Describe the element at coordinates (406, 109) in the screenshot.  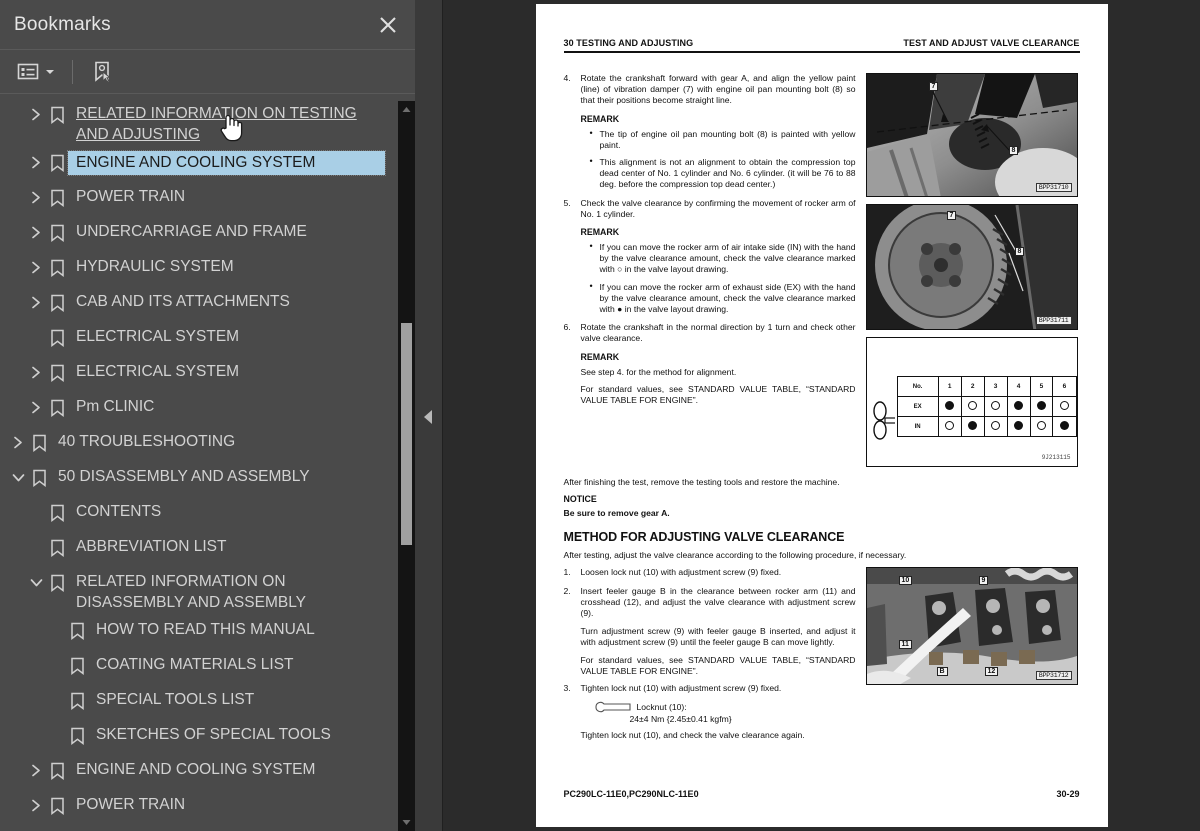
I see `scroll-up-arrow-icon` at that location.